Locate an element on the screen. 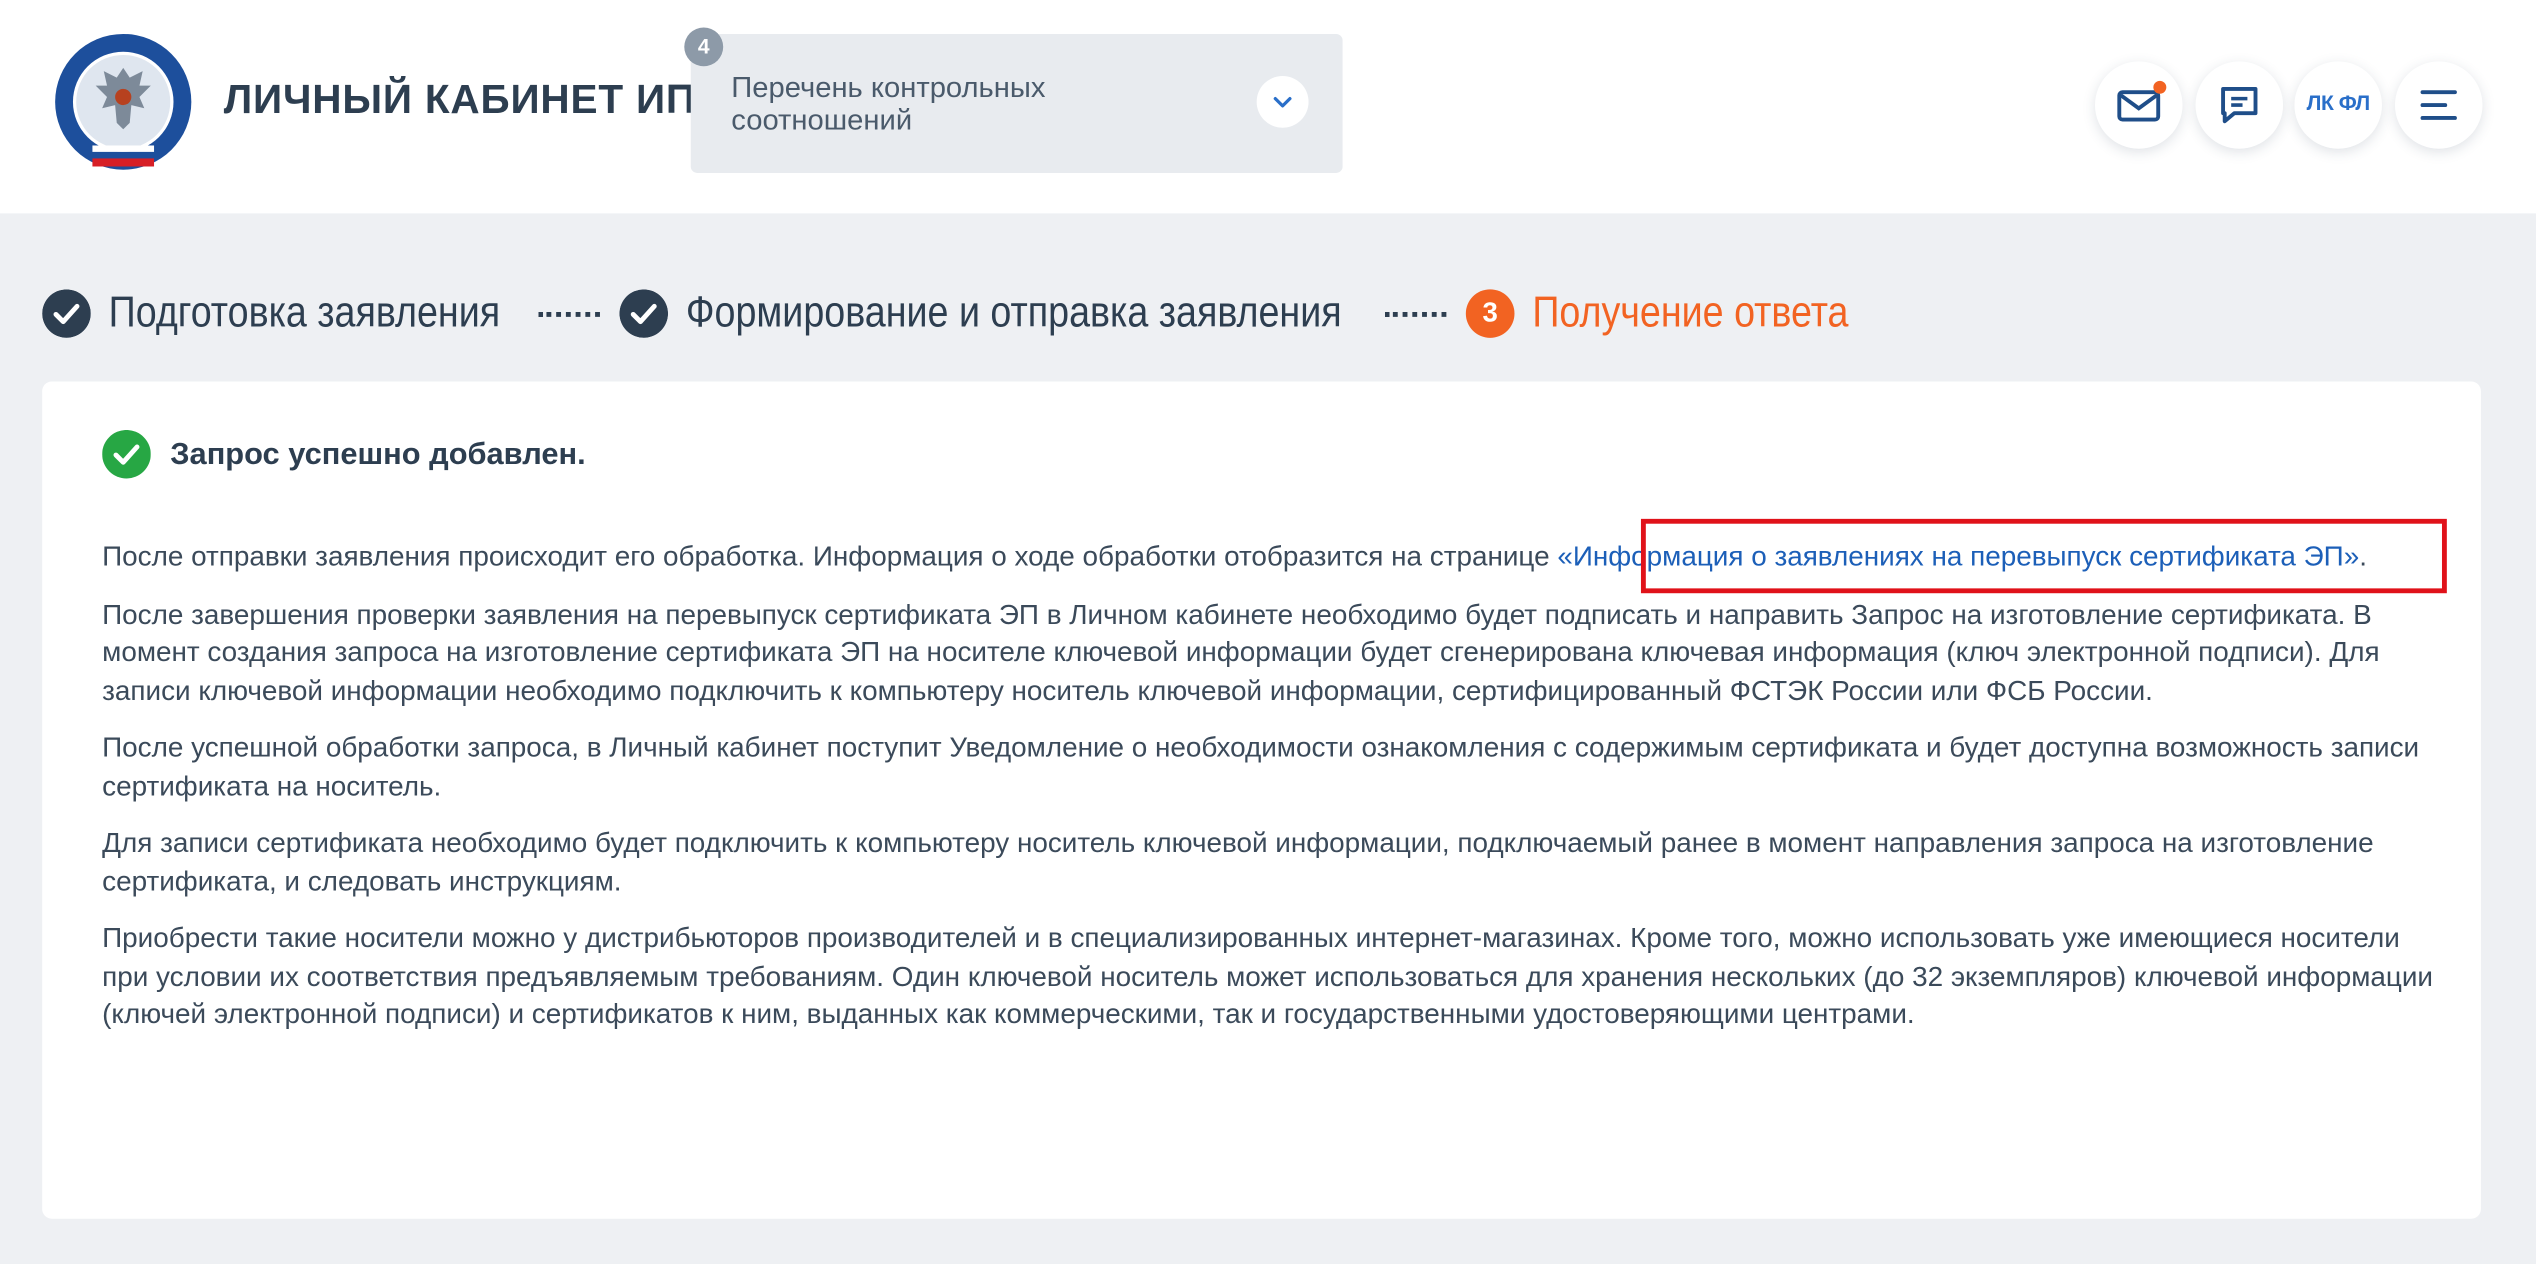  link-highlight-box is located at coordinates (2043, 556).